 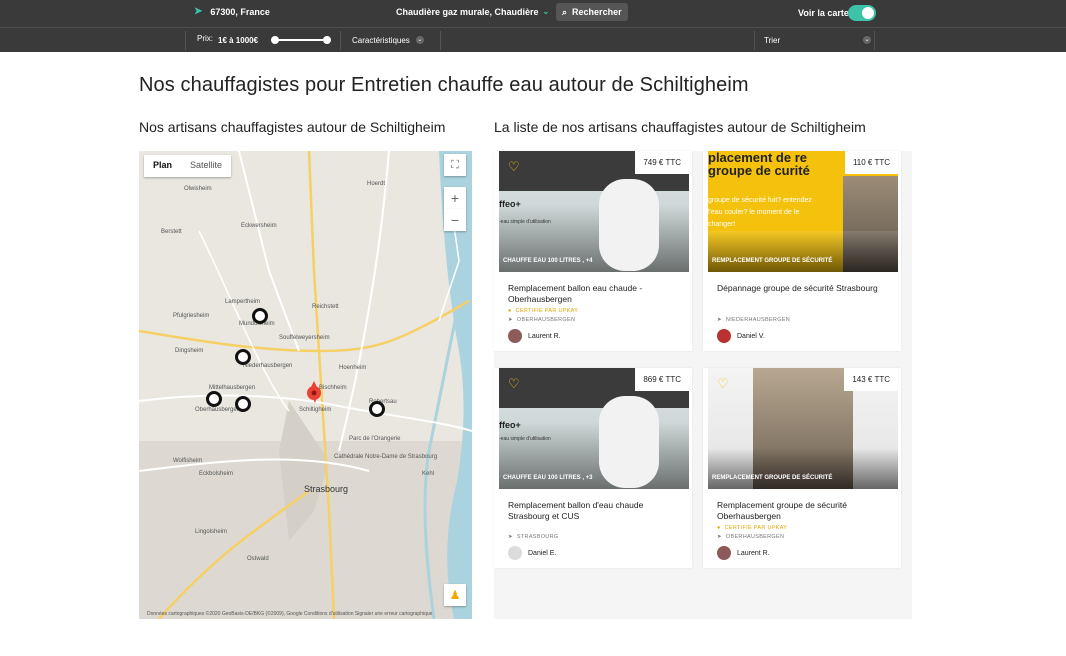 What do you see at coordinates (275, 40) in the screenshot?
I see `slider-min-handle` at bounding box center [275, 40].